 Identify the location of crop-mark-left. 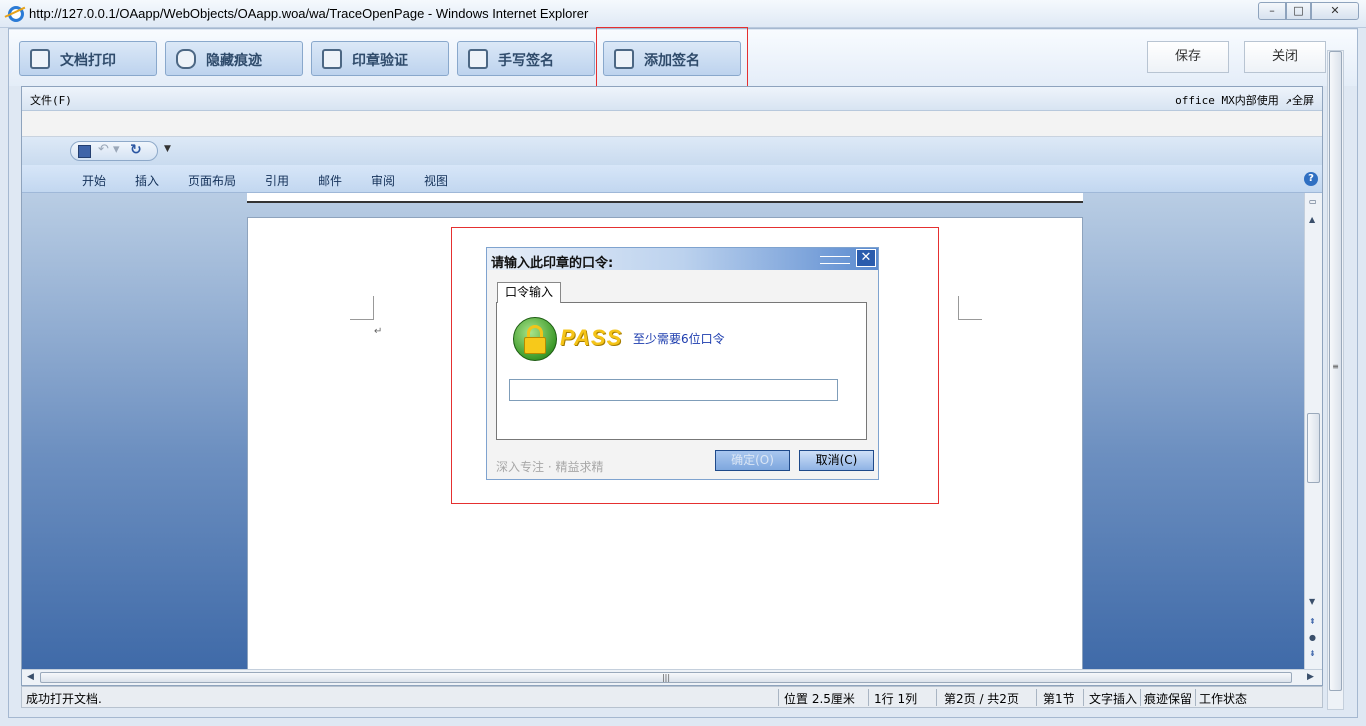
(362, 308).